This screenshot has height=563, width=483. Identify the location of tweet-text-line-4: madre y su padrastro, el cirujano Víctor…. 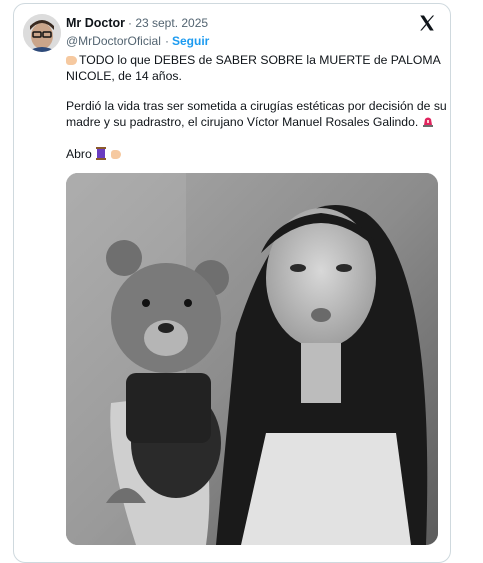
(250, 122).